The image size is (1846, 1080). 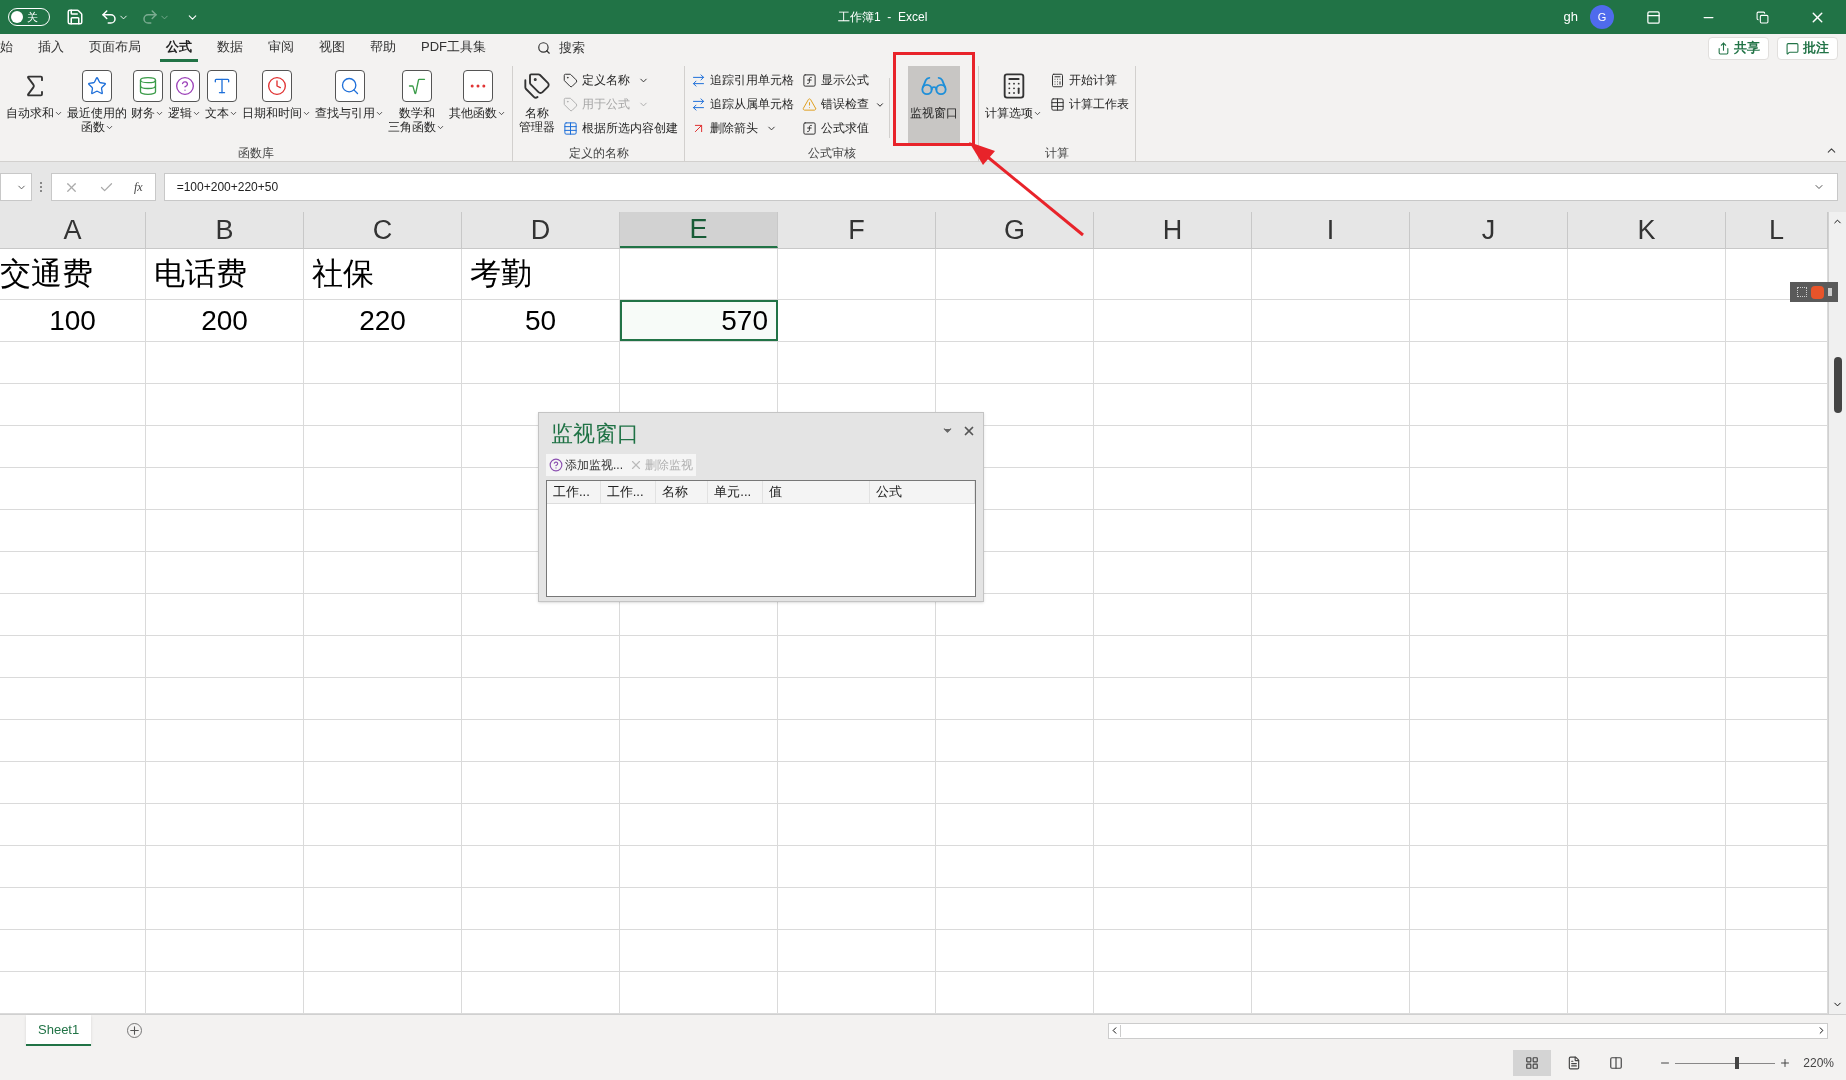 What do you see at coordinates (1015, 230) in the screenshot?
I see `column-header: G` at bounding box center [1015, 230].